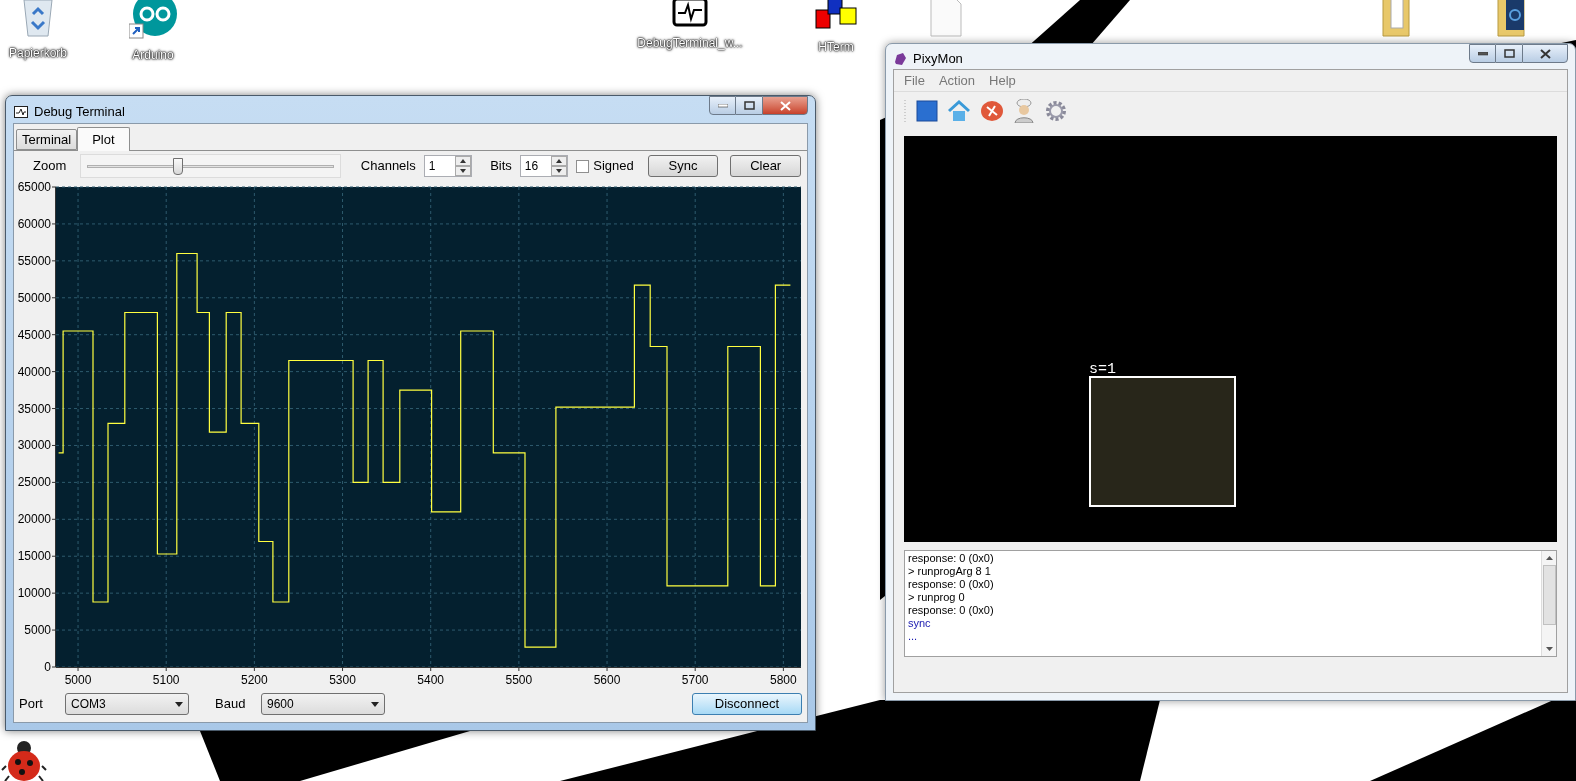  I want to click on settings-button, so click(1056, 111).